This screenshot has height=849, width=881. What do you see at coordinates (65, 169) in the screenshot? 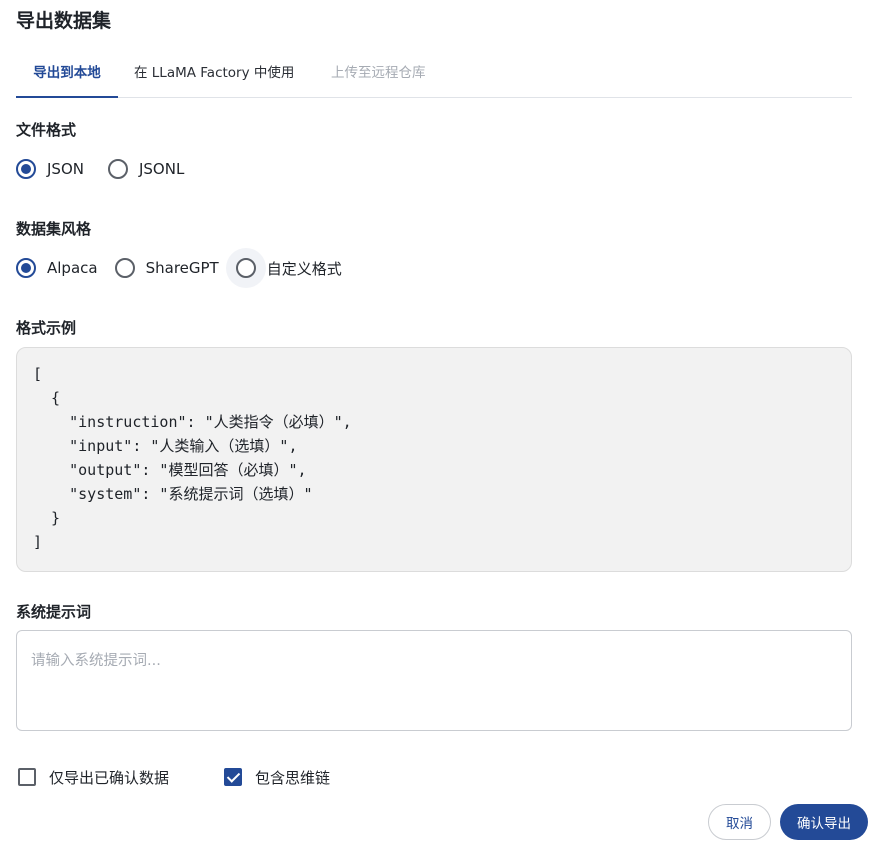
I see `radio-json-label: JSON` at bounding box center [65, 169].